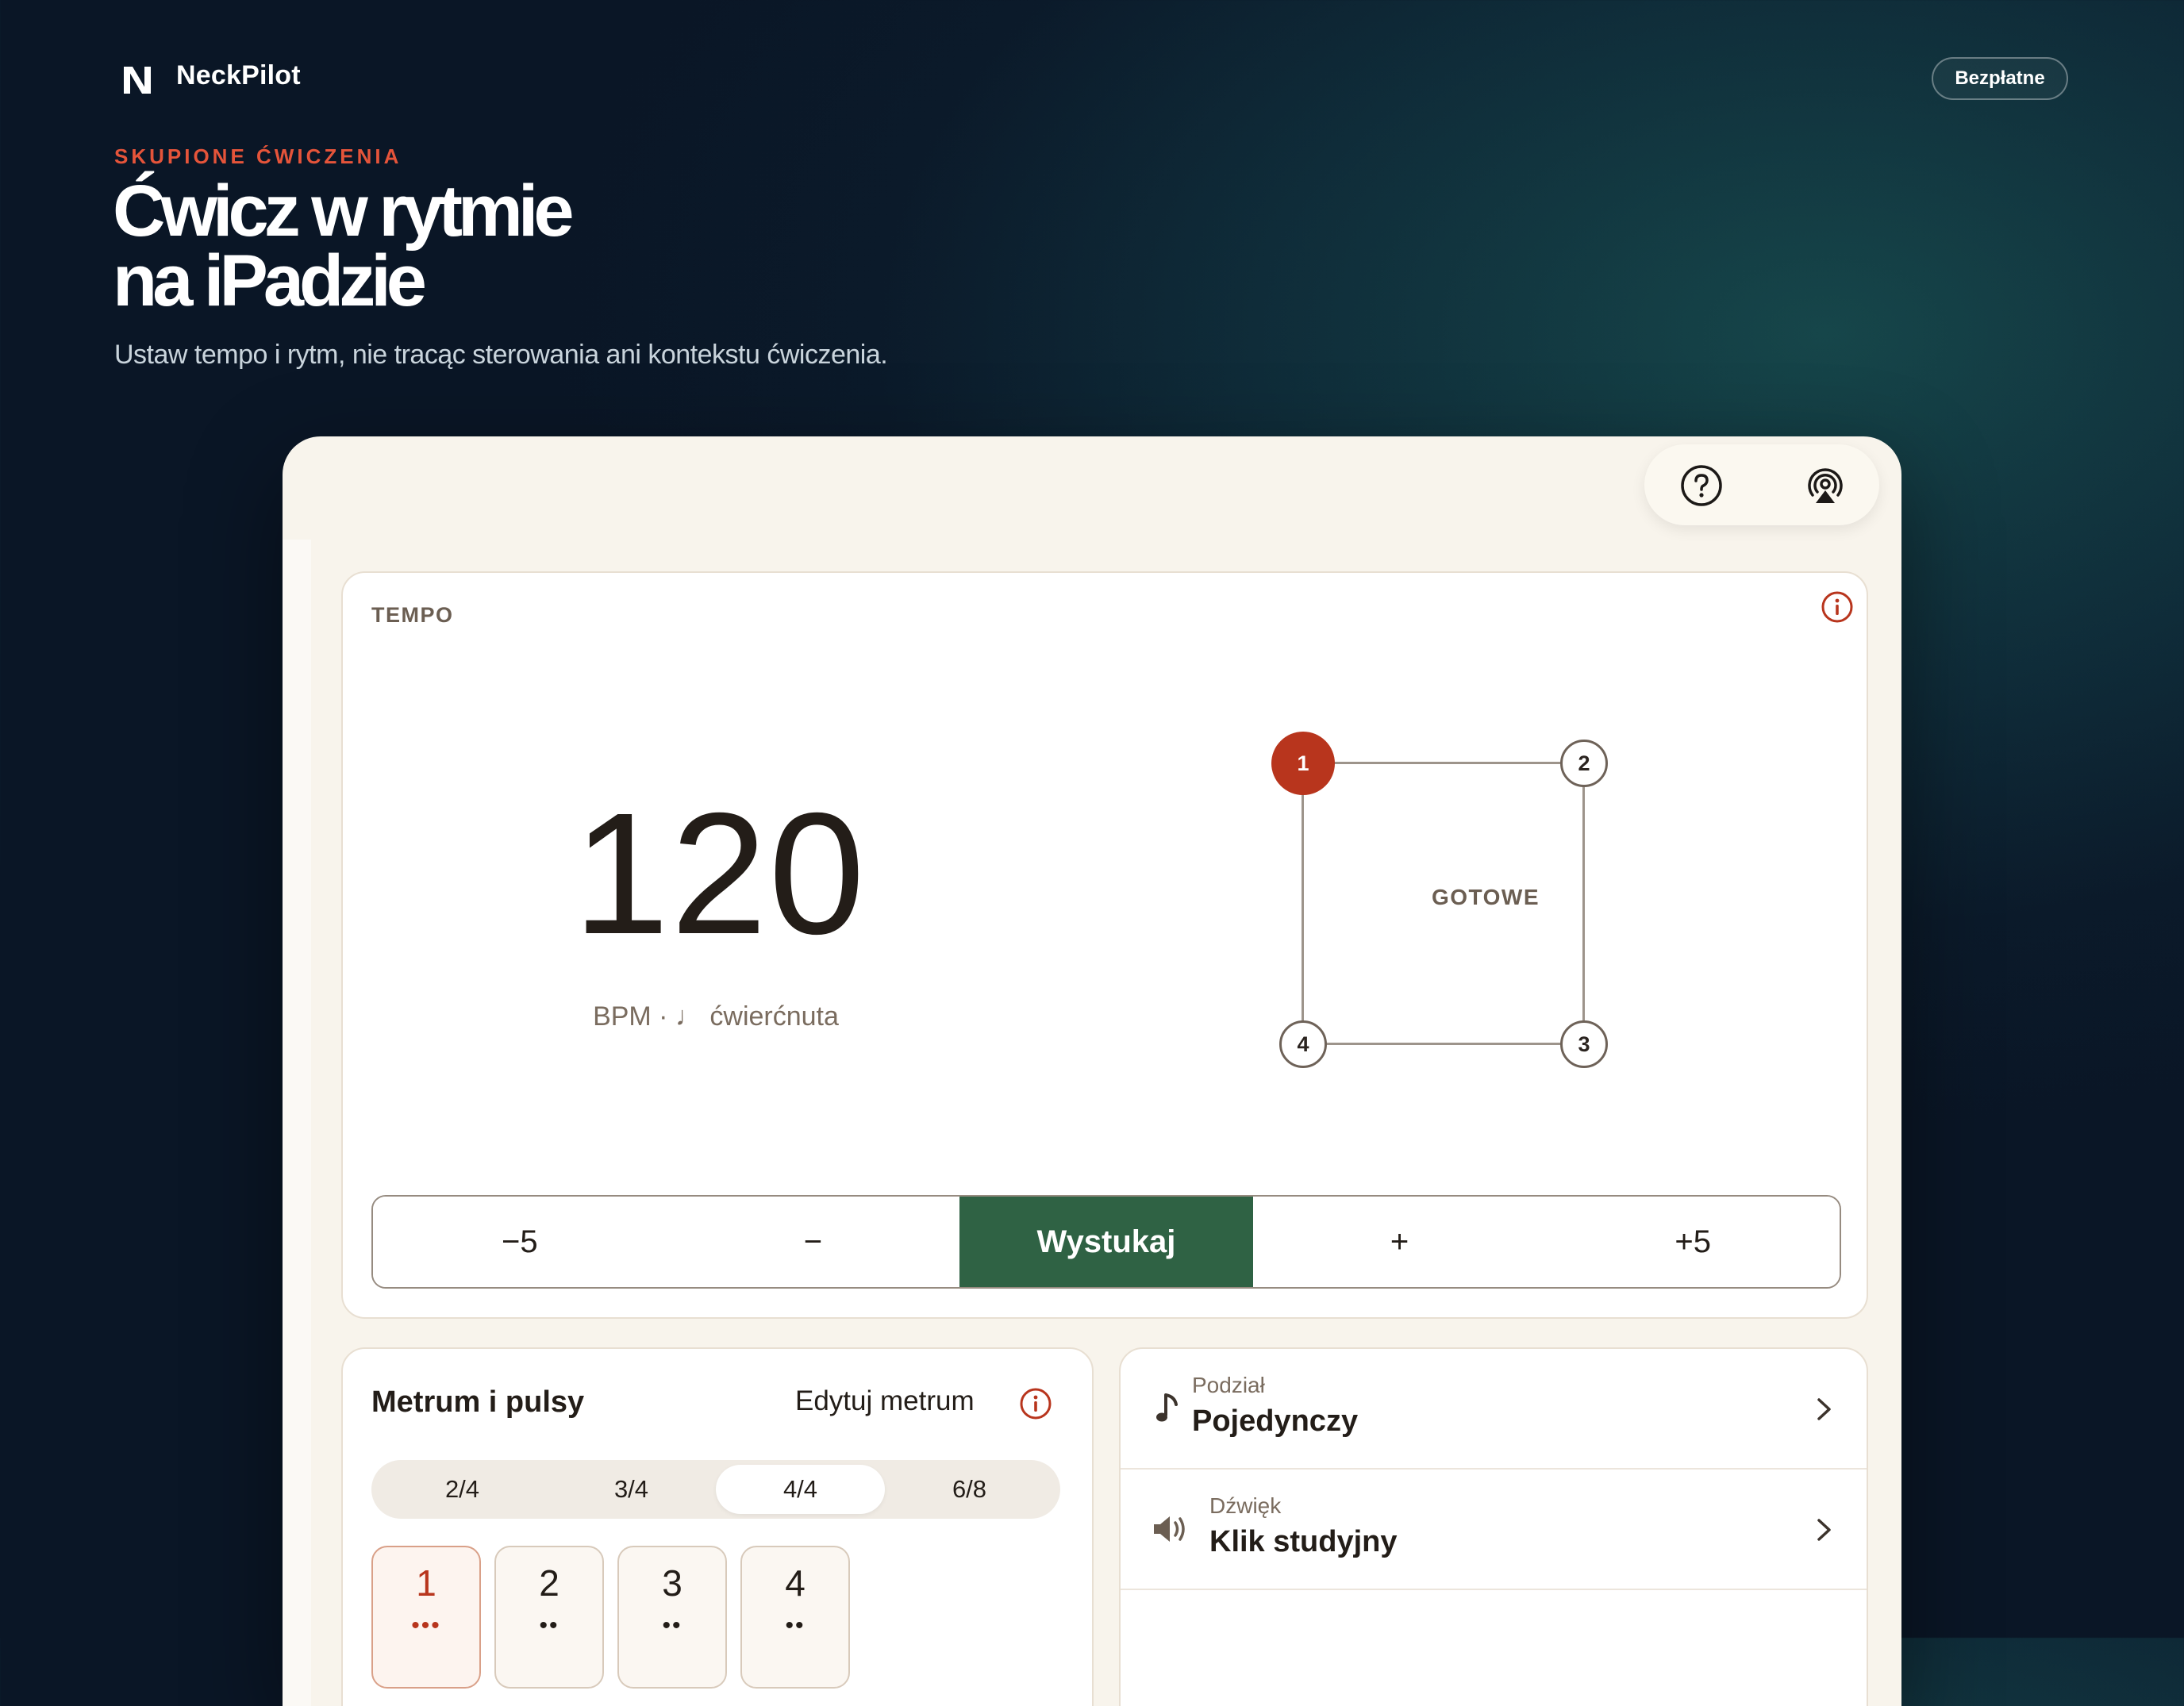 The image size is (2184, 1706). I want to click on music-note-icon, so click(1167, 1407).